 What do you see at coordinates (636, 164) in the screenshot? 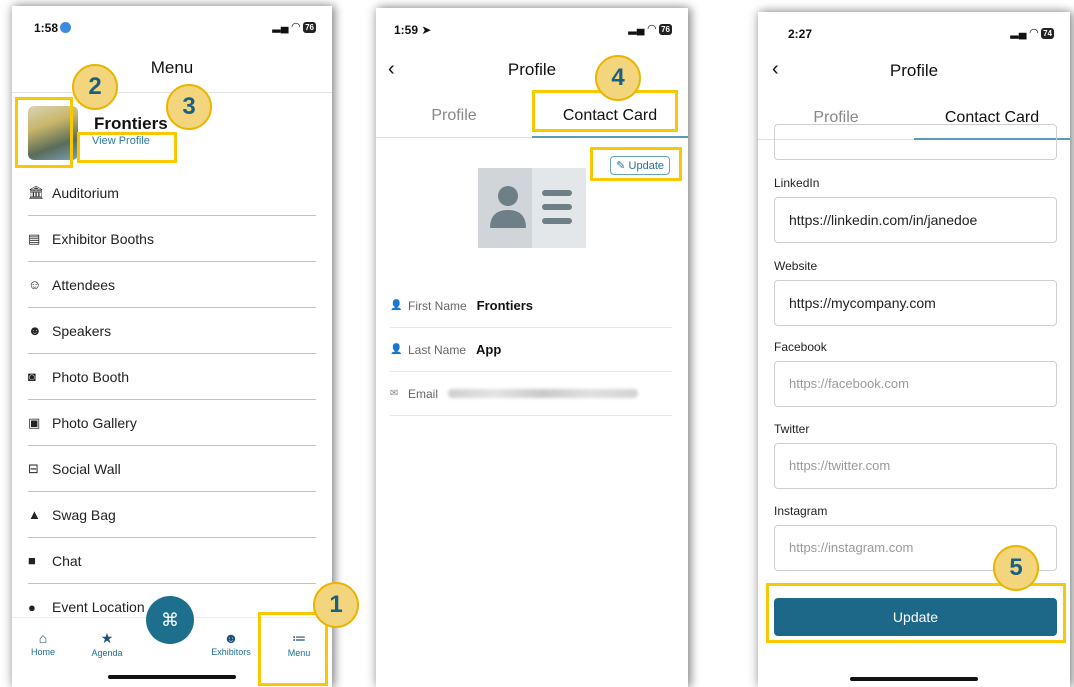
I see `highlight-update-chip` at bounding box center [636, 164].